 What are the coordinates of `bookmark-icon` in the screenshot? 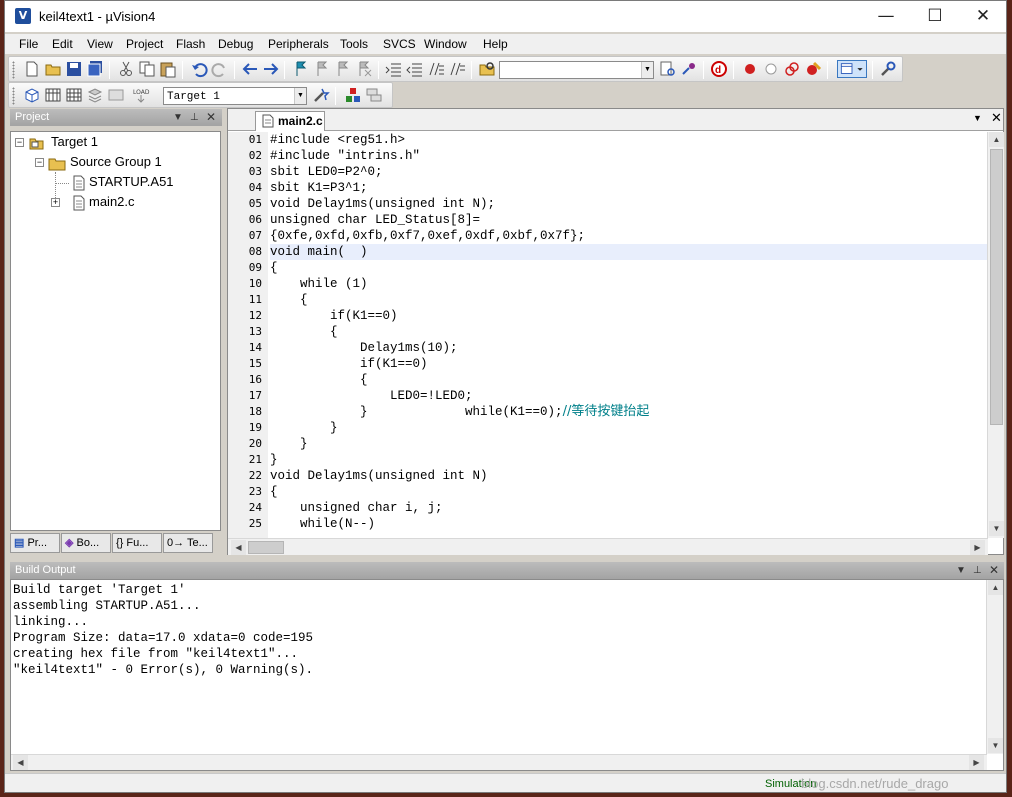 It's located at (301, 69).